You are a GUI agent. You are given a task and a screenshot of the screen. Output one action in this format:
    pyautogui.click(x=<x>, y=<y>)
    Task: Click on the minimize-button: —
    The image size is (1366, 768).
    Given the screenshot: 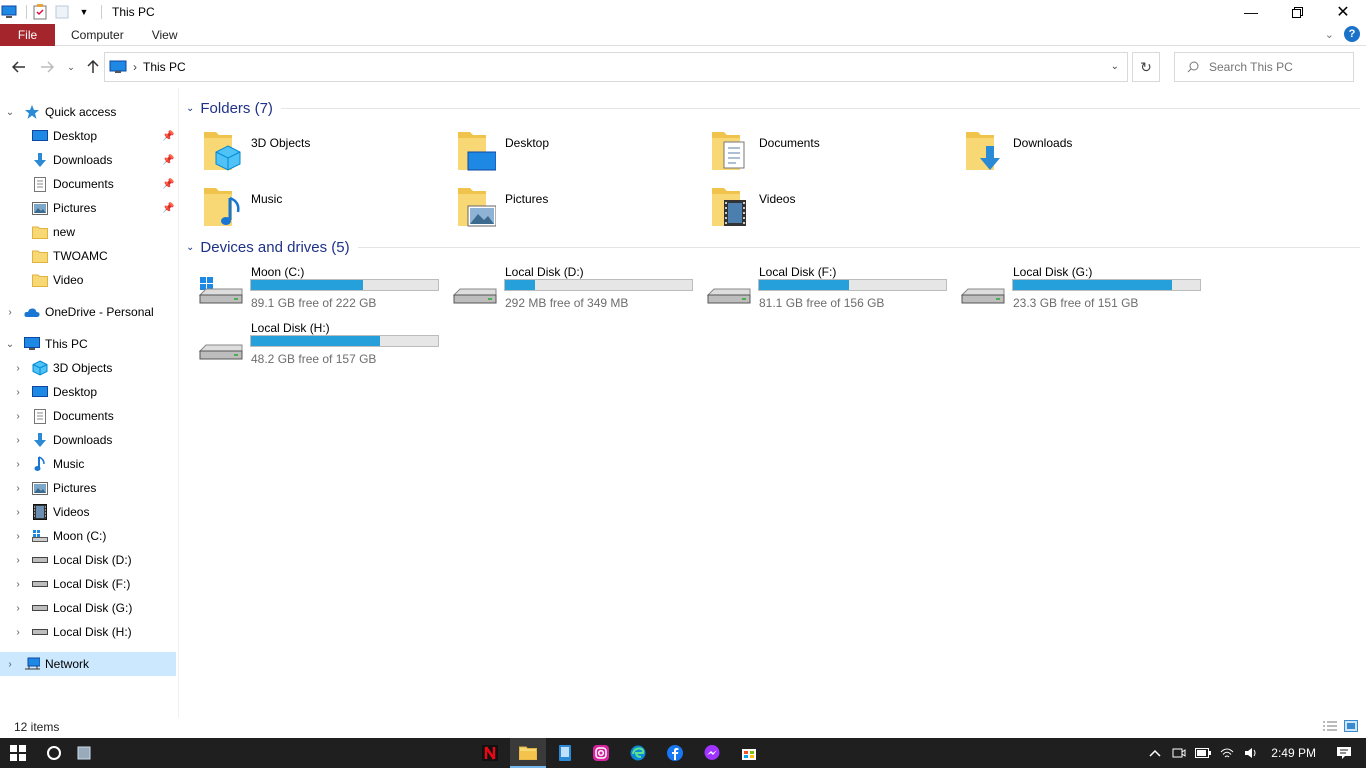 What is the action you would take?
    pyautogui.click(x=1251, y=12)
    